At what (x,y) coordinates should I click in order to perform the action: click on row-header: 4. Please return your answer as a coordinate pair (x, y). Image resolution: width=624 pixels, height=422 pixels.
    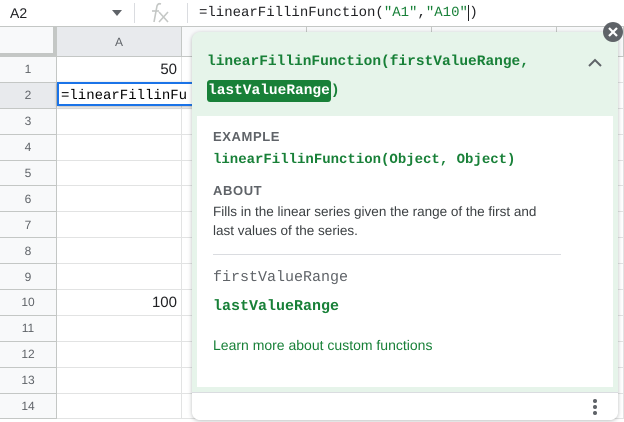
    Looking at the image, I should click on (28, 147).